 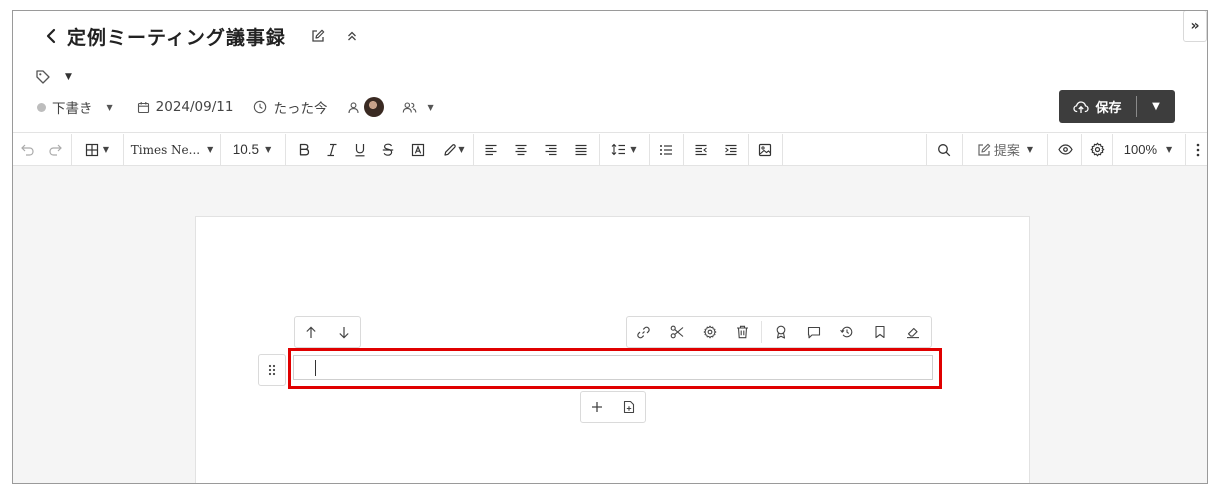 What do you see at coordinates (418, 107) in the screenshot?
I see `share-members: ▼` at bounding box center [418, 107].